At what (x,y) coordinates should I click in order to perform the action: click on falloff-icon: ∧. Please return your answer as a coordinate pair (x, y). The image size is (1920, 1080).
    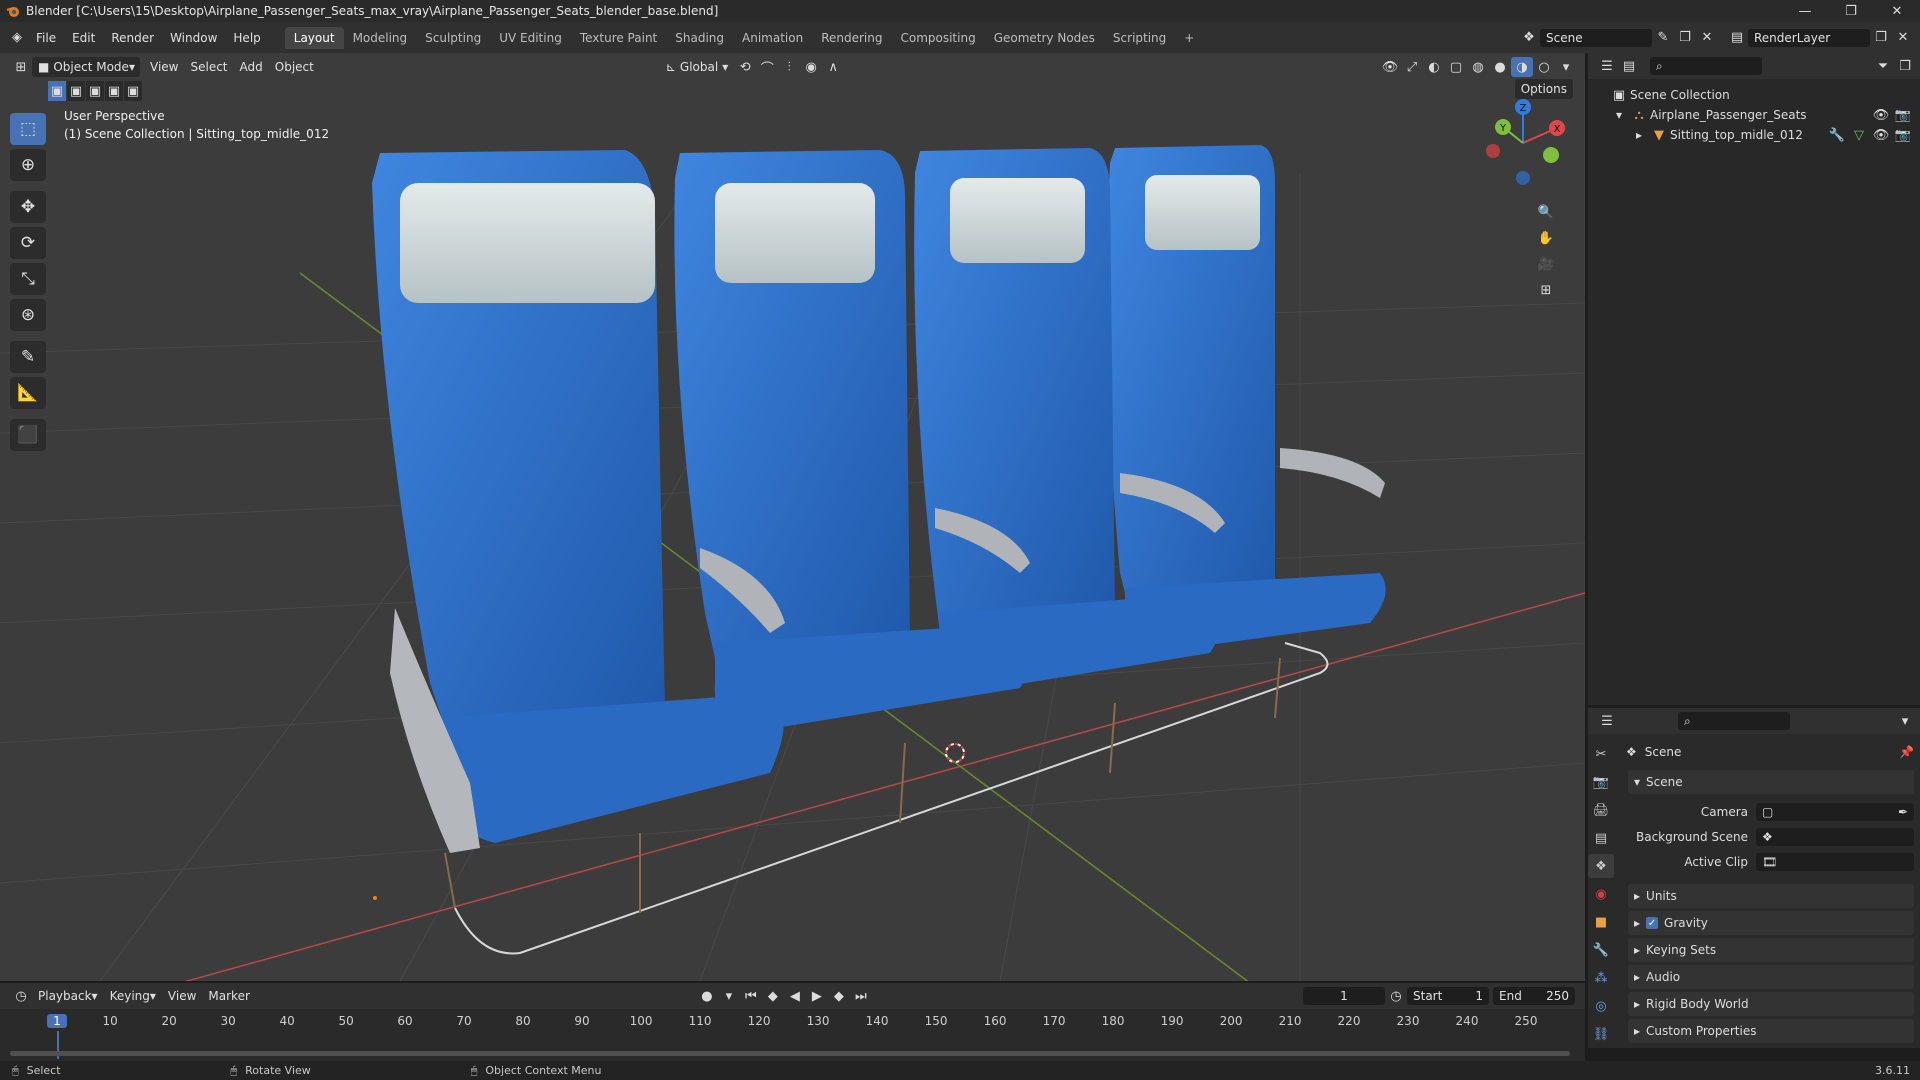
    Looking at the image, I should click on (833, 67).